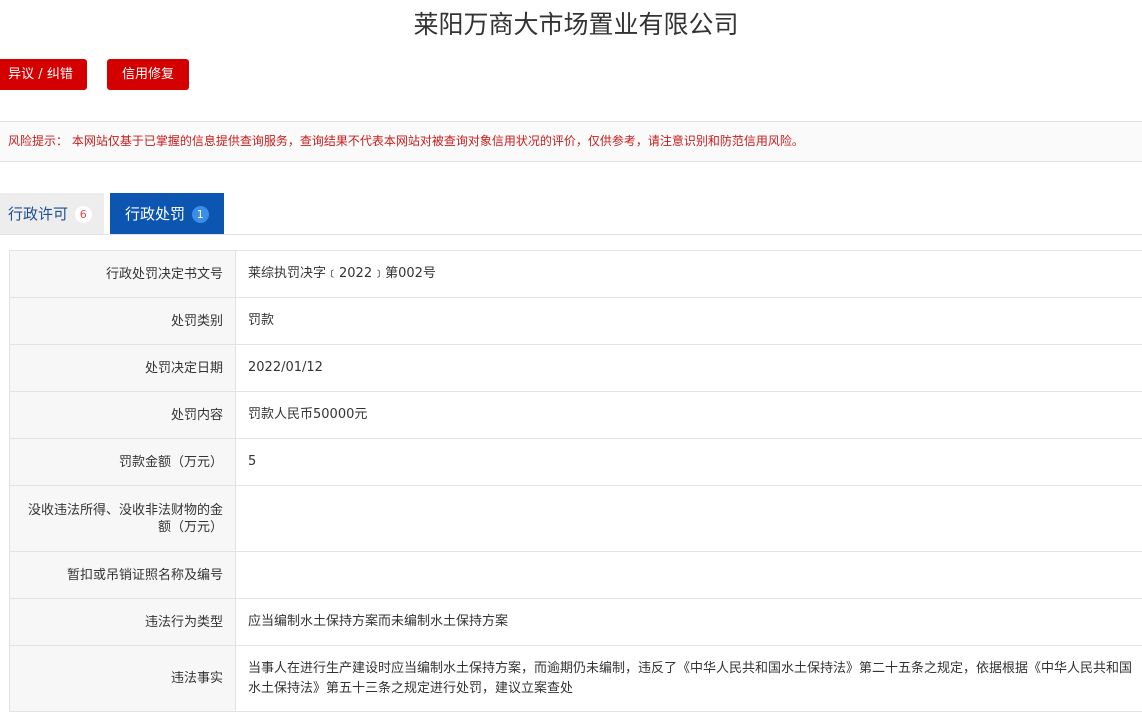  What do you see at coordinates (689, 321) in the screenshot?
I see `row-value: 罚款` at bounding box center [689, 321].